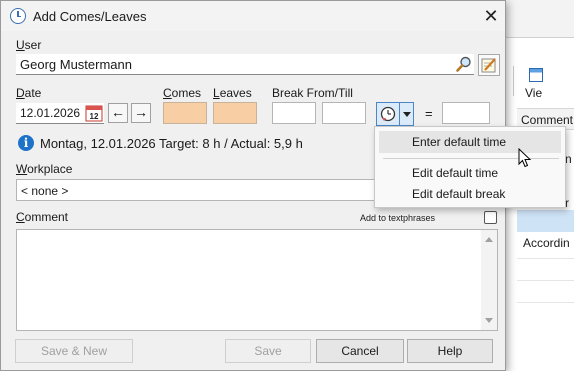 The height and width of the screenshot is (371, 574). I want to click on scroll-up-icon, so click(489, 239).